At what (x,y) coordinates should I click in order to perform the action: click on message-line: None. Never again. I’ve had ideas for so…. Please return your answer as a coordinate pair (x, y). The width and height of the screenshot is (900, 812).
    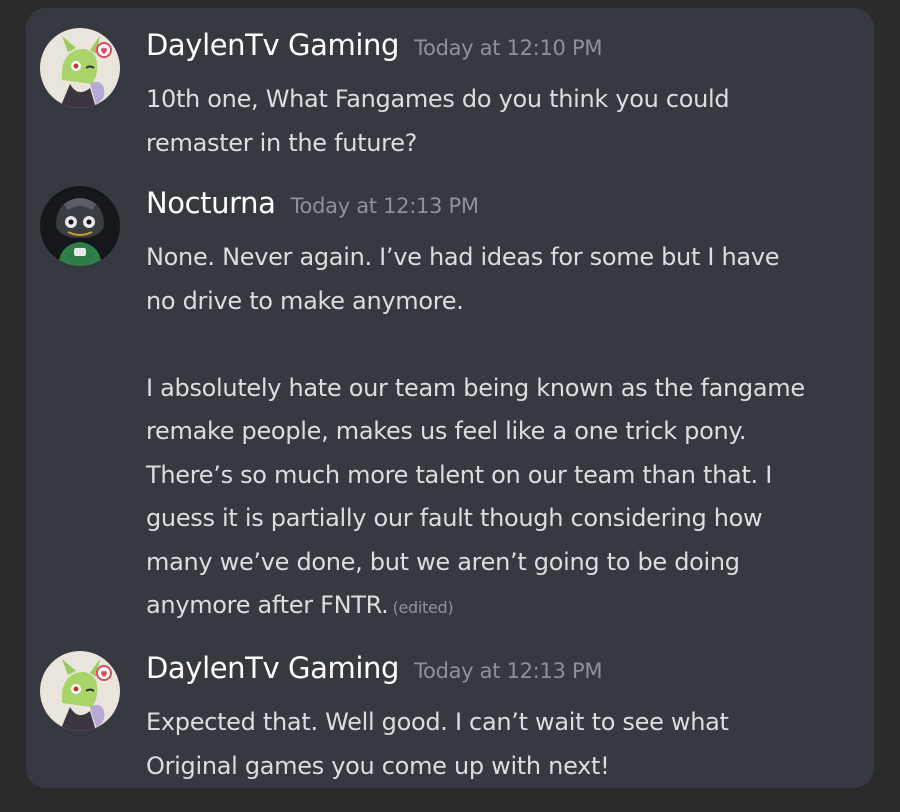
    Looking at the image, I should click on (463, 257).